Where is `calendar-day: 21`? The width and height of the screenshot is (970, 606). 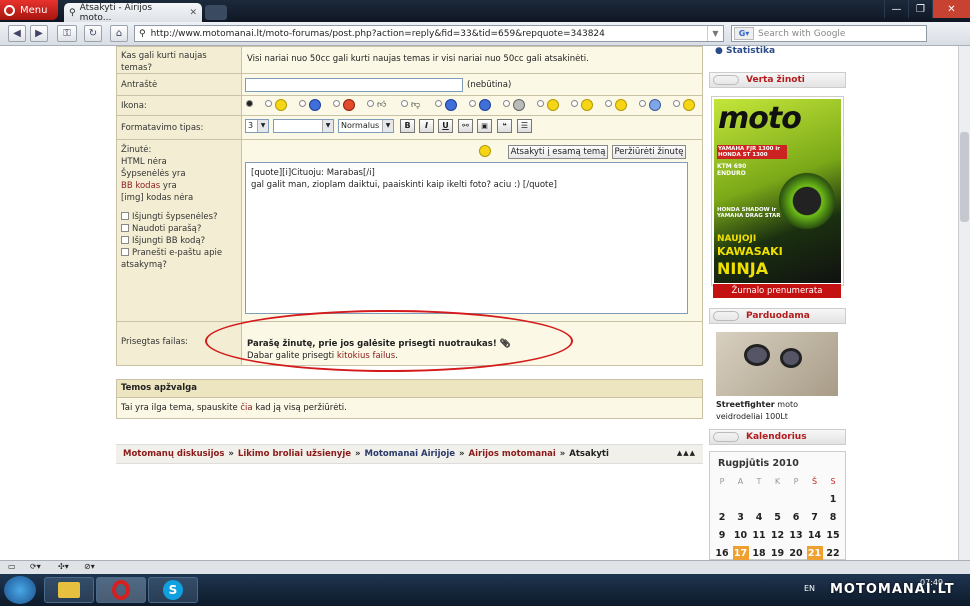 calendar-day: 21 is located at coordinates (814, 553).